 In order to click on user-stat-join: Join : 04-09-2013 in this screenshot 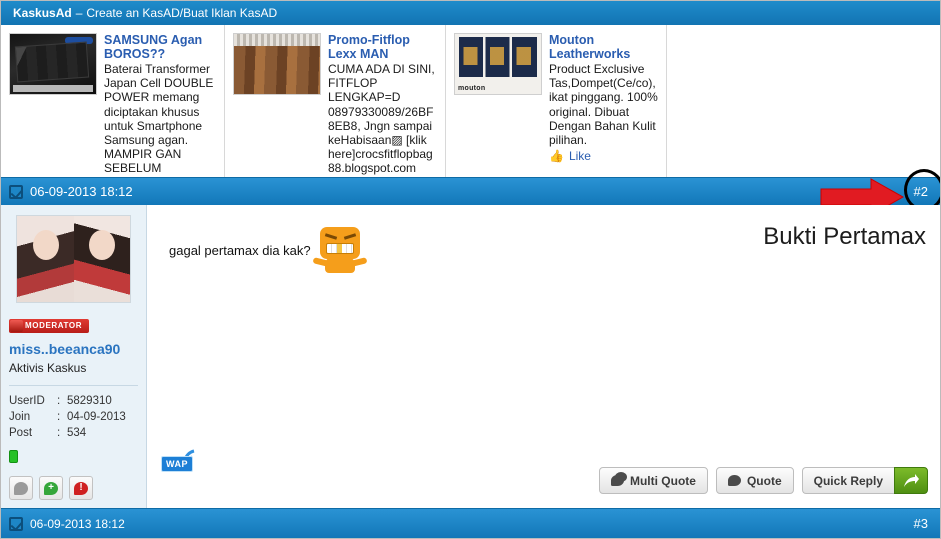, I will do `click(73, 417)`.